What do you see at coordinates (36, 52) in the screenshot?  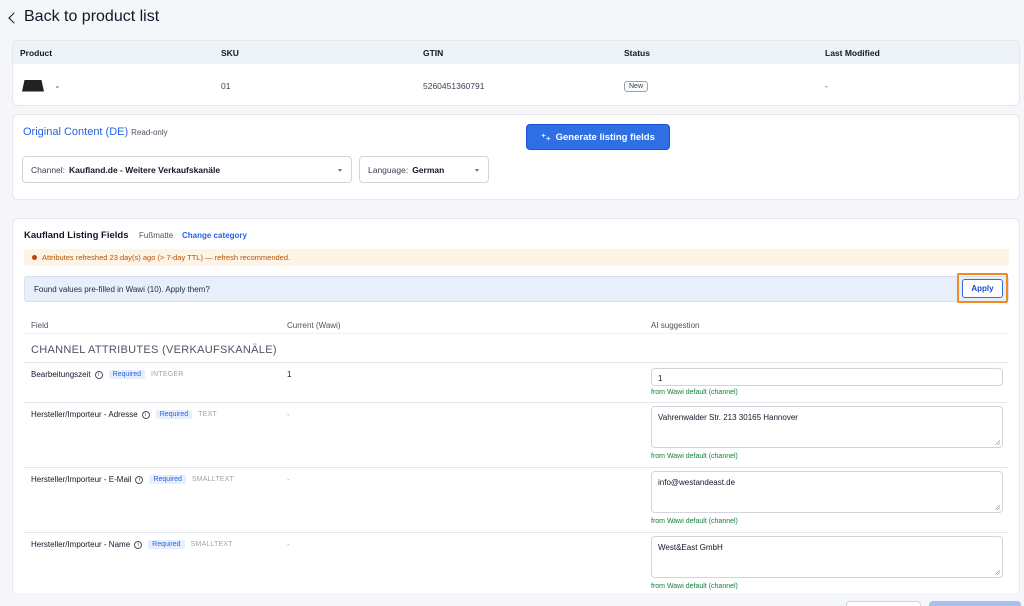 I see `header-product: Product` at bounding box center [36, 52].